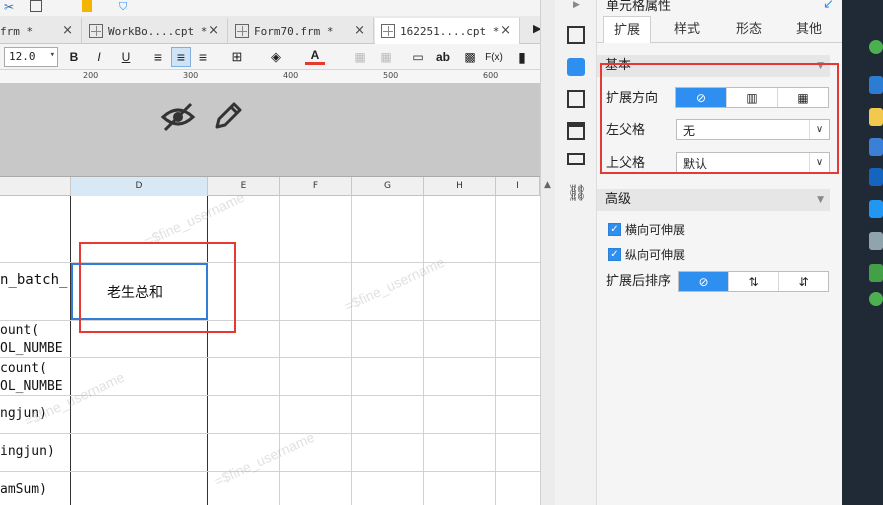 This screenshot has width=883, height=505. Describe the element at coordinates (576, 99) in the screenshot. I see `widget-icon` at that location.